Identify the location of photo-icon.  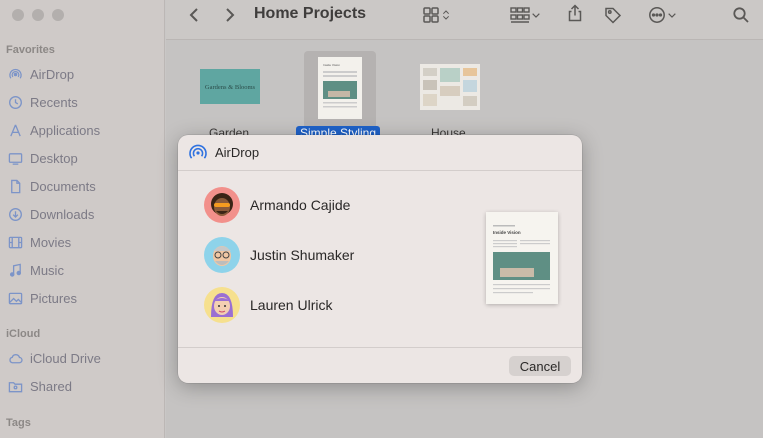
(15, 298).